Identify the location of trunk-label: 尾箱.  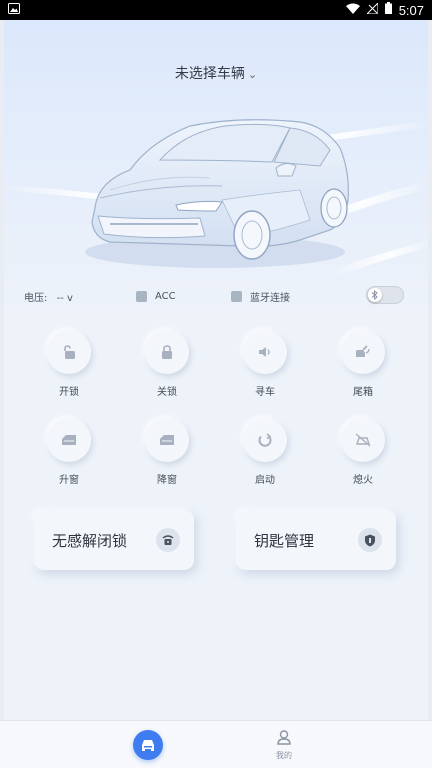
(363, 392).